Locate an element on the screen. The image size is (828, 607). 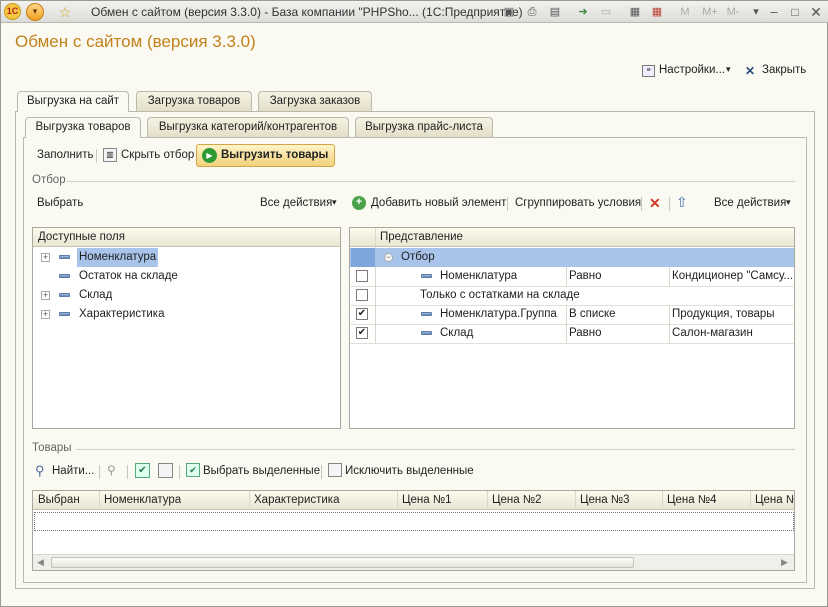
horizontal-scrollbar: ◀ ▶ is located at coordinates (413, 562).